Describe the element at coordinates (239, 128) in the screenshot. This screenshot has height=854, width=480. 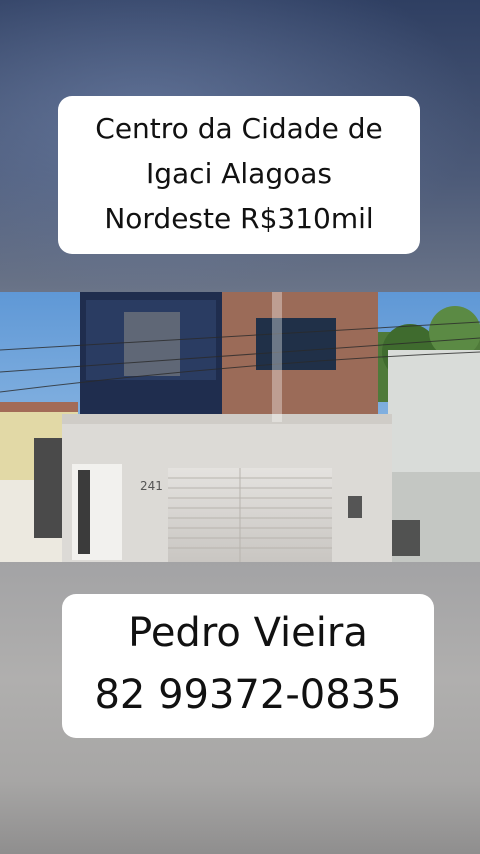
I see `caption-line-location: Centro da Cidade de` at that location.